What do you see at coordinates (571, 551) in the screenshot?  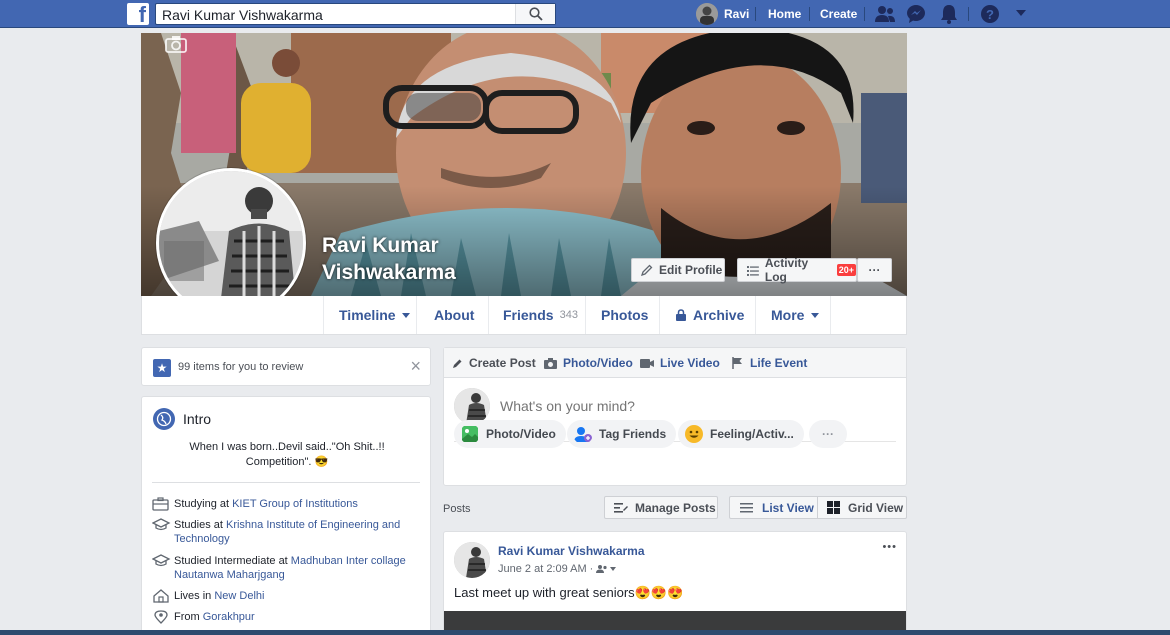 I see `post-author-link: Ravi Kumar Vishwakarma` at bounding box center [571, 551].